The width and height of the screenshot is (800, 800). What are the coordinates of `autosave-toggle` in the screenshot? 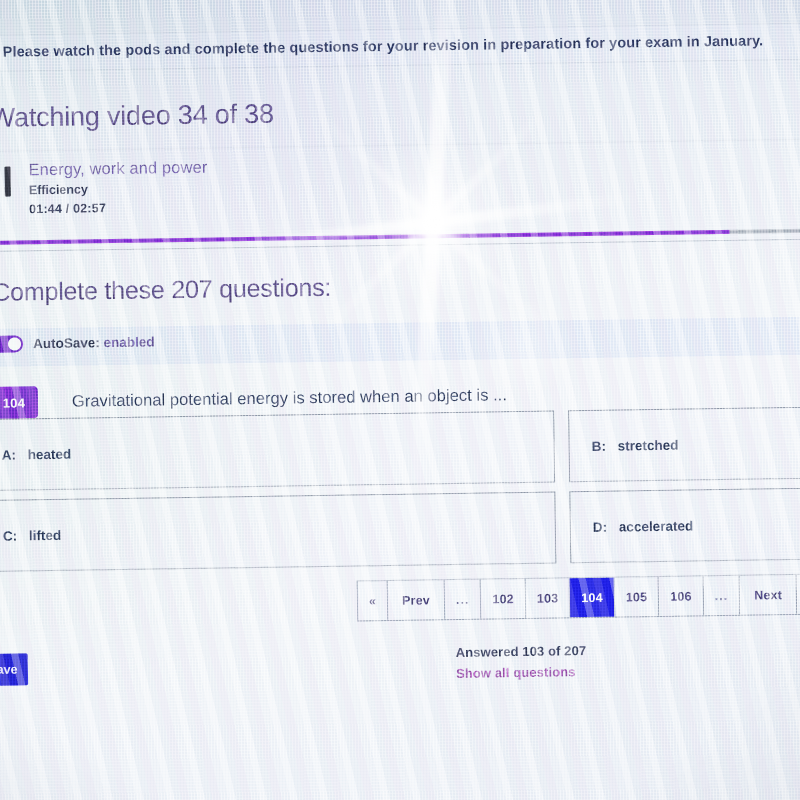 It's located at (12, 344).